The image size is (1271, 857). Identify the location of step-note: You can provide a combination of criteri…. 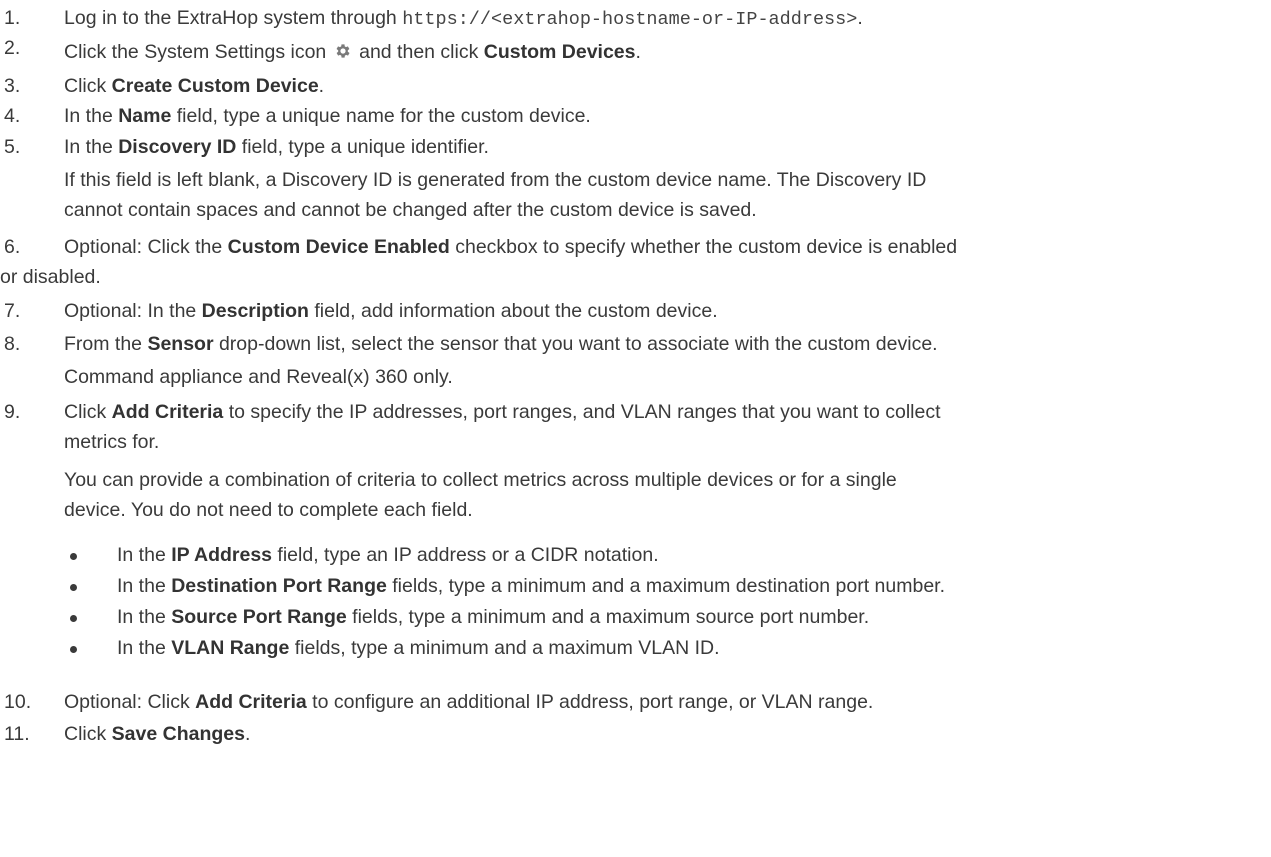
(480, 480).